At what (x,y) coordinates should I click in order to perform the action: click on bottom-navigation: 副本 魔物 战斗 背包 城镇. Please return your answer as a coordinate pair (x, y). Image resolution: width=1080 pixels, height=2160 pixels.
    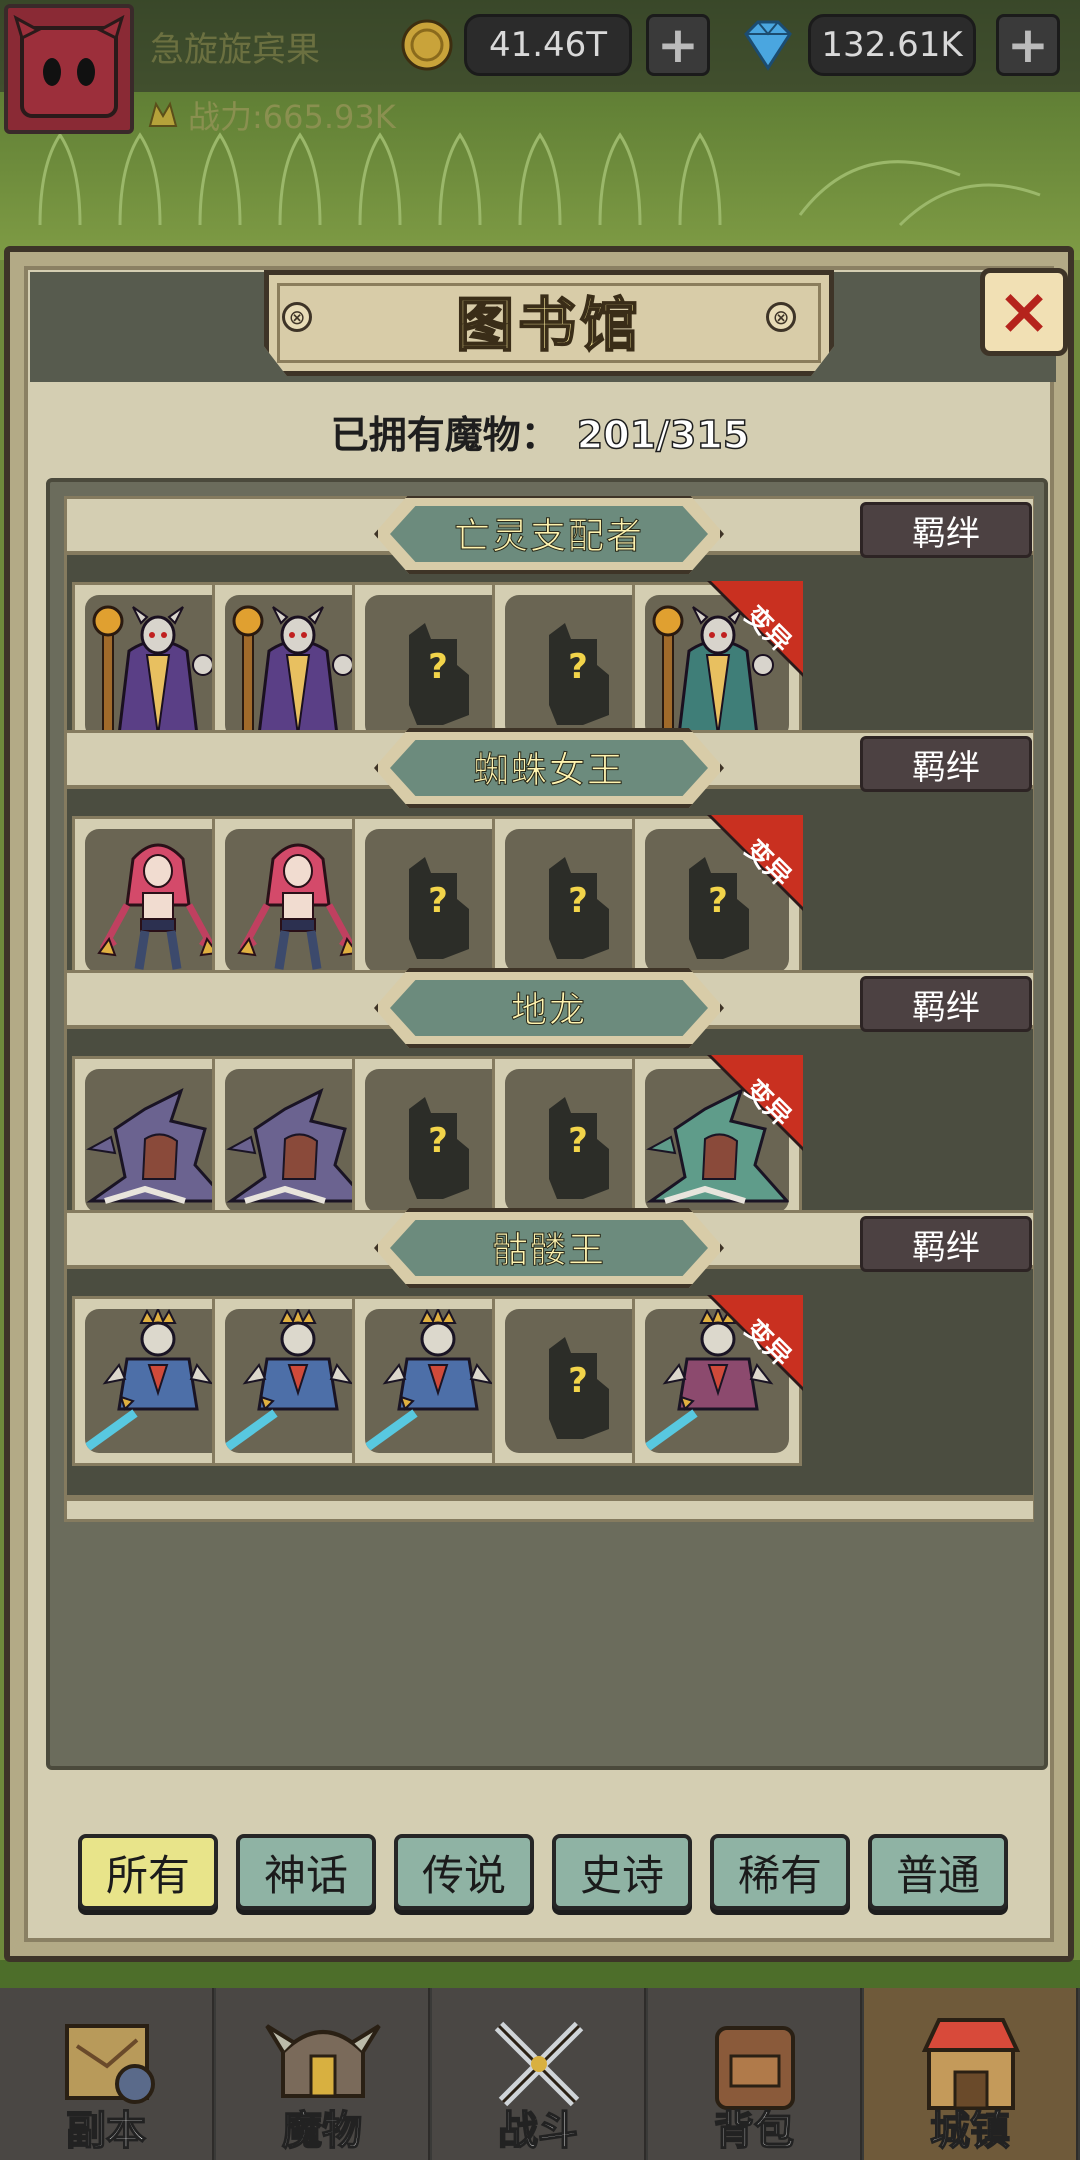
    Looking at the image, I should click on (540, 2074).